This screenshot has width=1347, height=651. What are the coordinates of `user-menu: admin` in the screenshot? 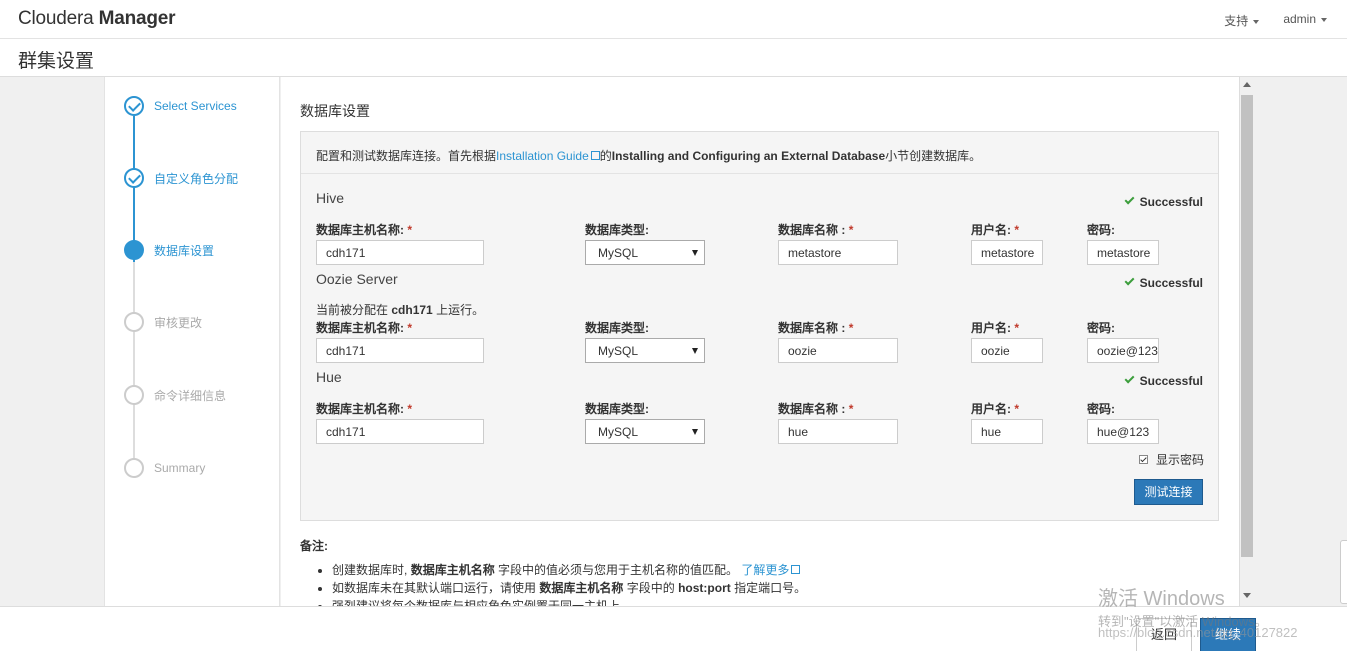 It's located at (1305, 20).